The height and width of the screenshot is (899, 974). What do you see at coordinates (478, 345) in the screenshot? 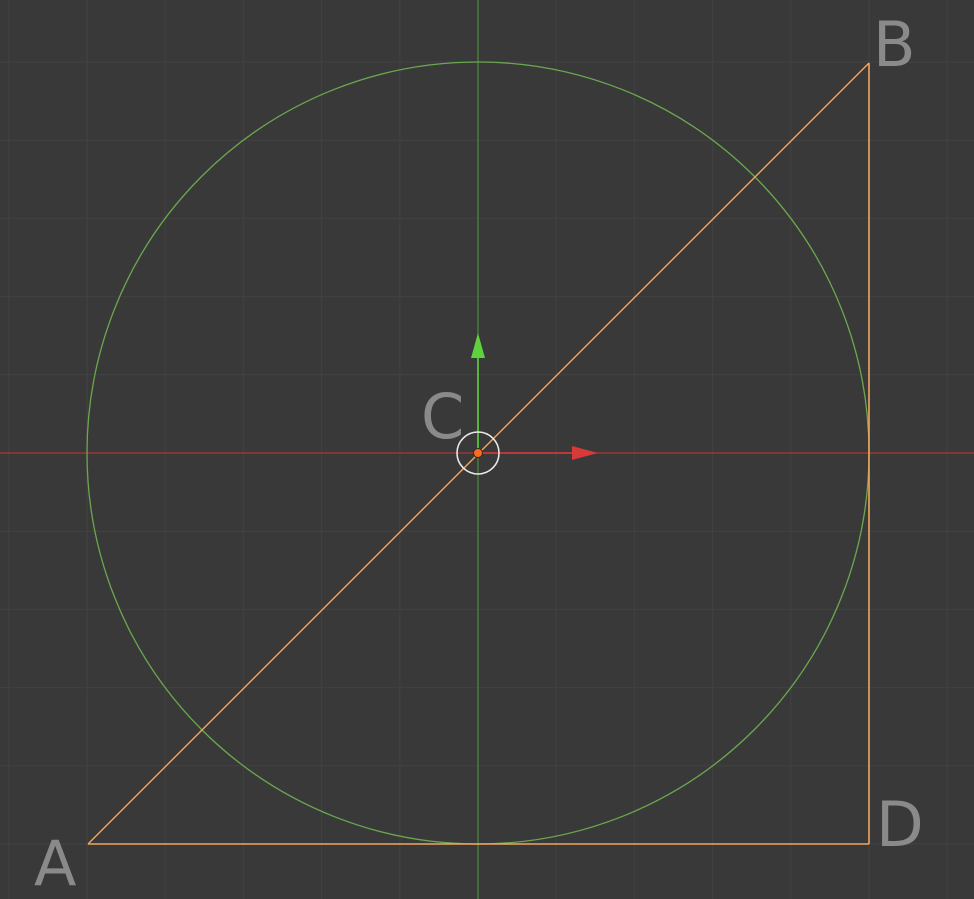
I see `y-arrow-icon` at bounding box center [478, 345].